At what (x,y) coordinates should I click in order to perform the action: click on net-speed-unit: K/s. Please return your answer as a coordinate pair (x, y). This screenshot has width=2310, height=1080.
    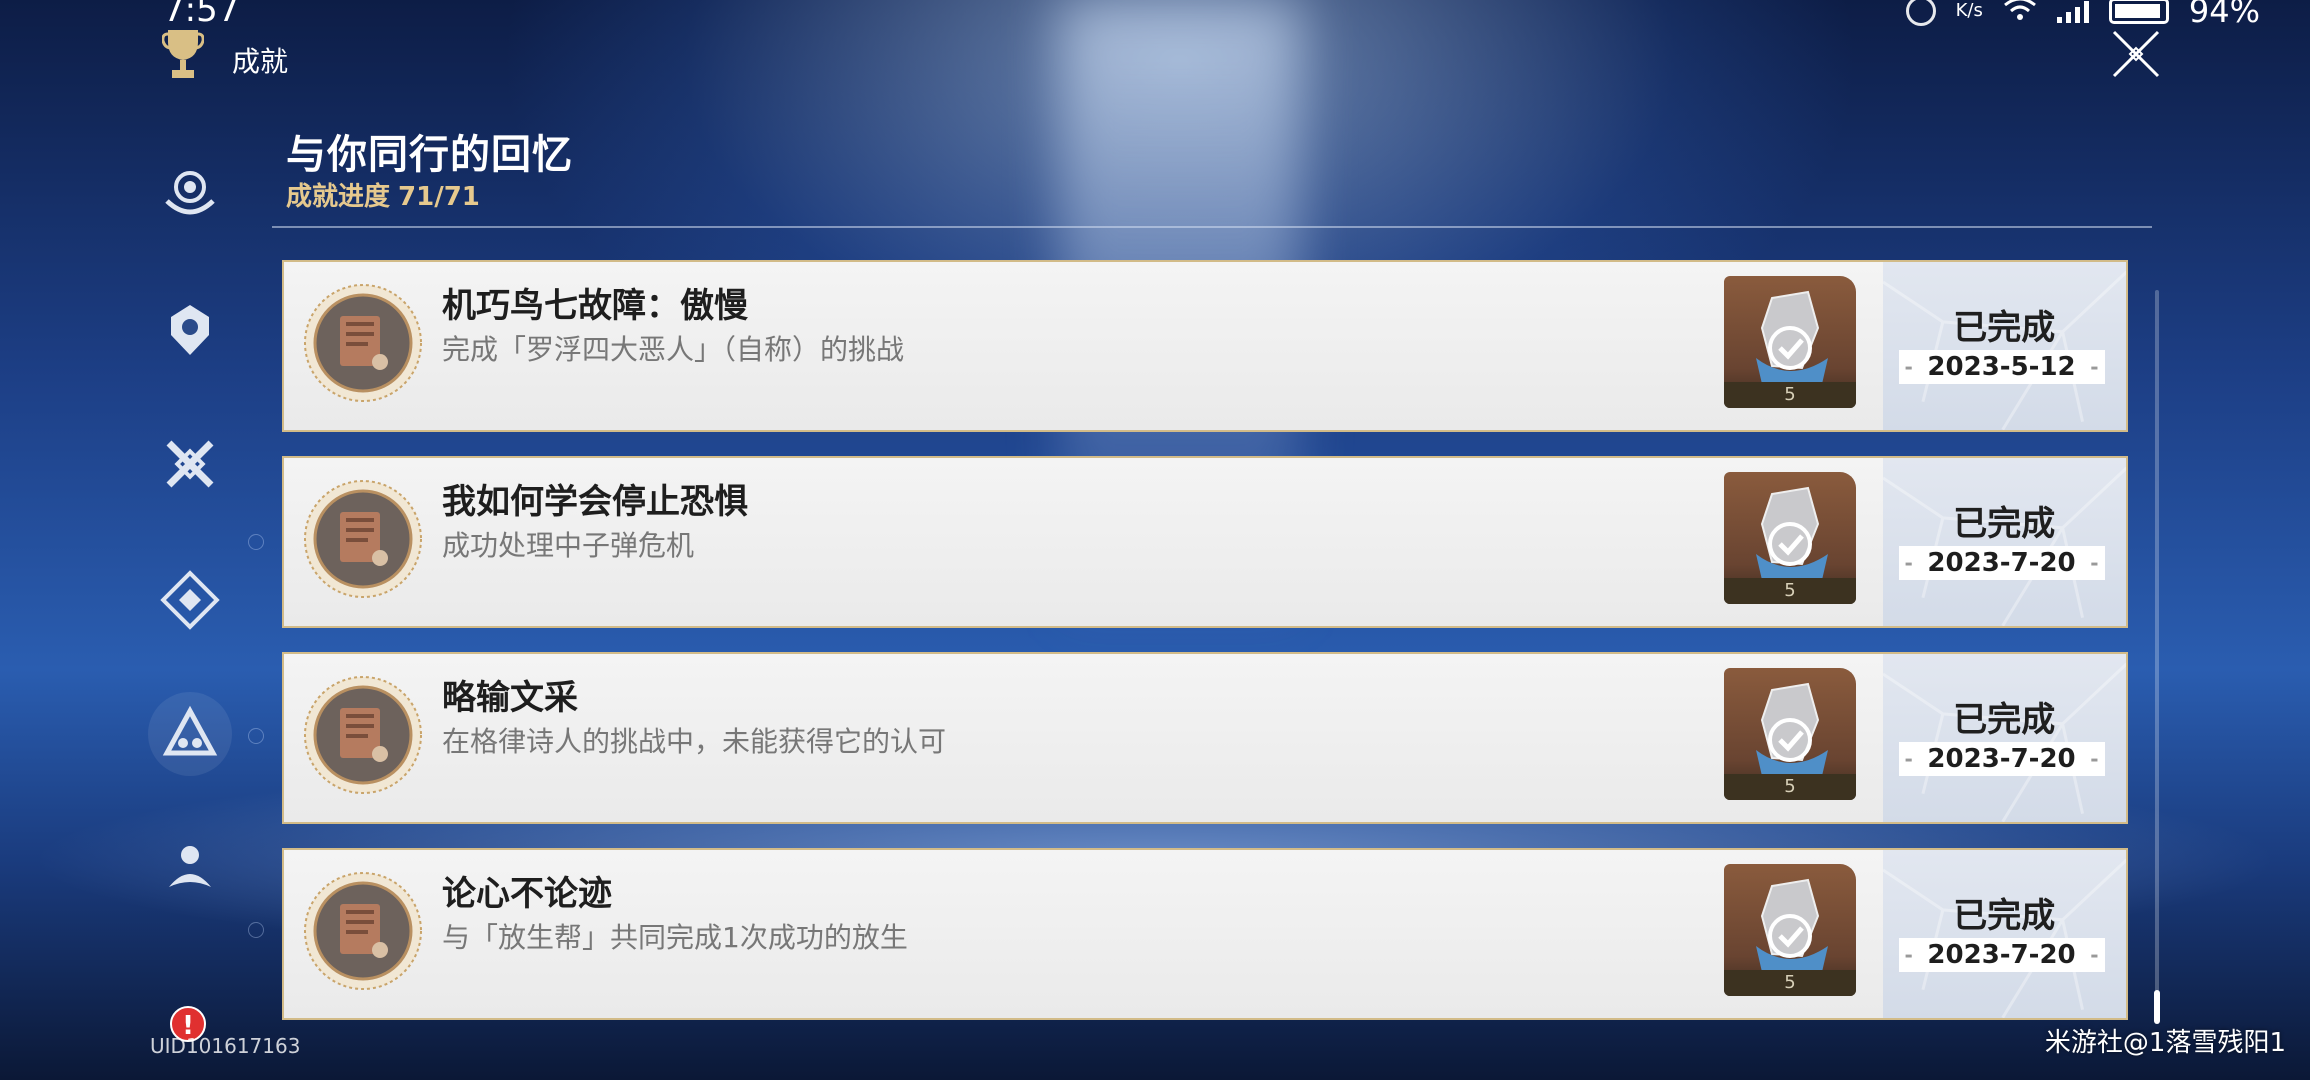
    Looking at the image, I should click on (1969, 10).